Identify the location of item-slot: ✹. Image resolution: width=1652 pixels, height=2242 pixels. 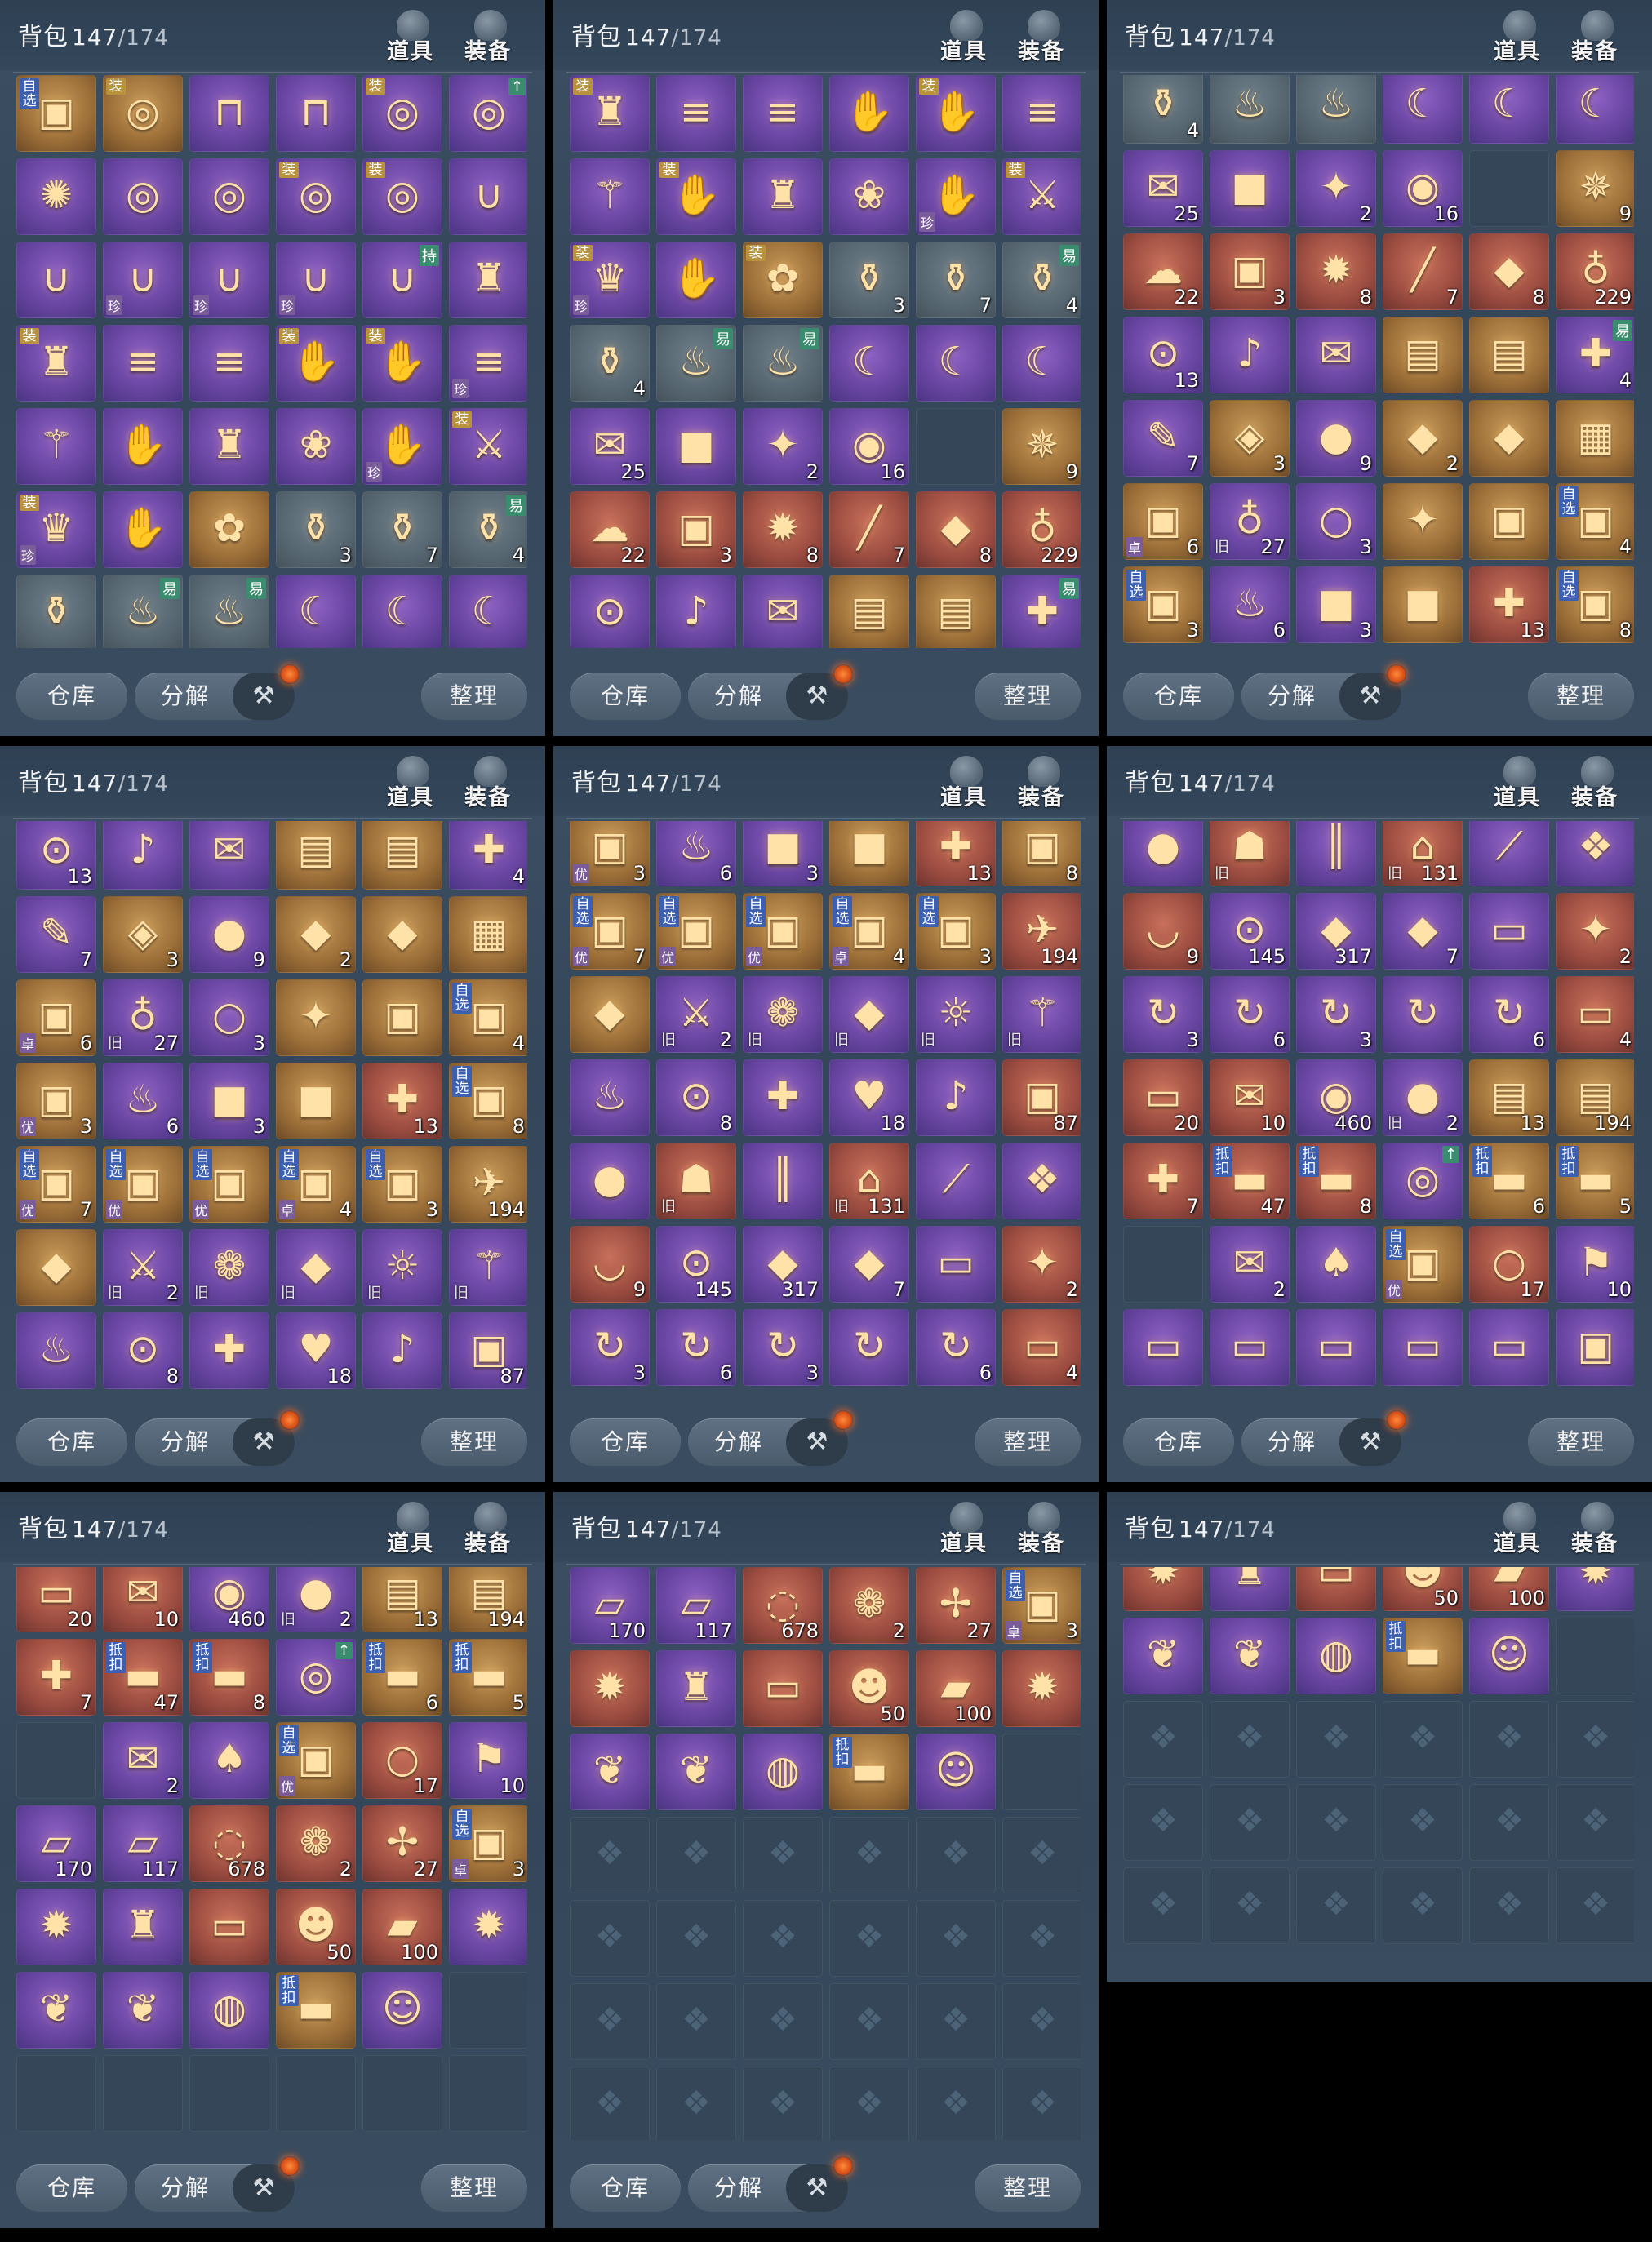
(1163, 1589).